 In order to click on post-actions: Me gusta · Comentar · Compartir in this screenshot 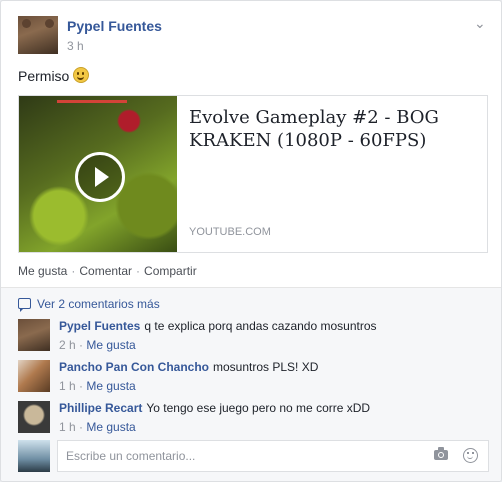, I will do `click(107, 271)`.